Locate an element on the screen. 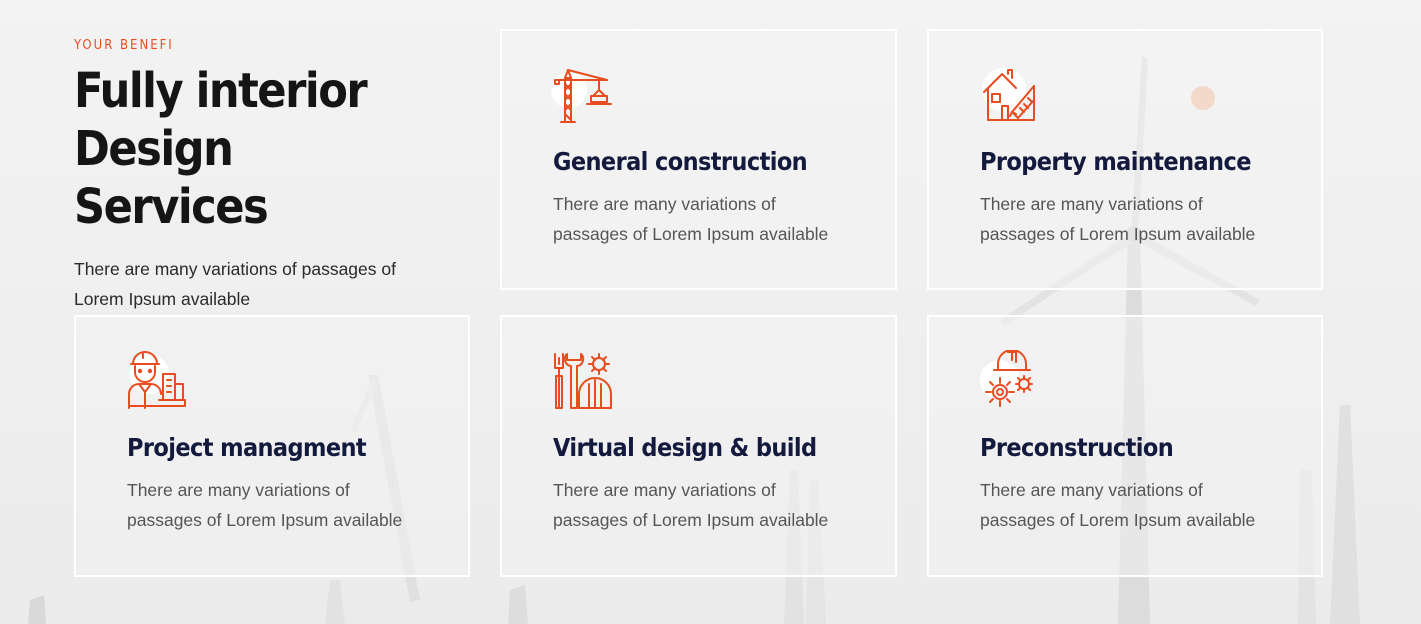 The width and height of the screenshot is (1421, 624). house-blueprint-icon is located at coordinates (1009, 95).